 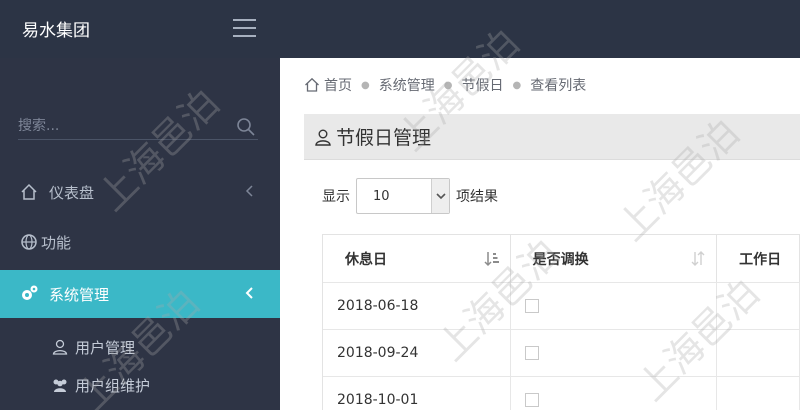 I want to click on breadcrumb: 首页 ● 系统管理 ● 节假日 ● 查看列表, so click(x=445, y=85).